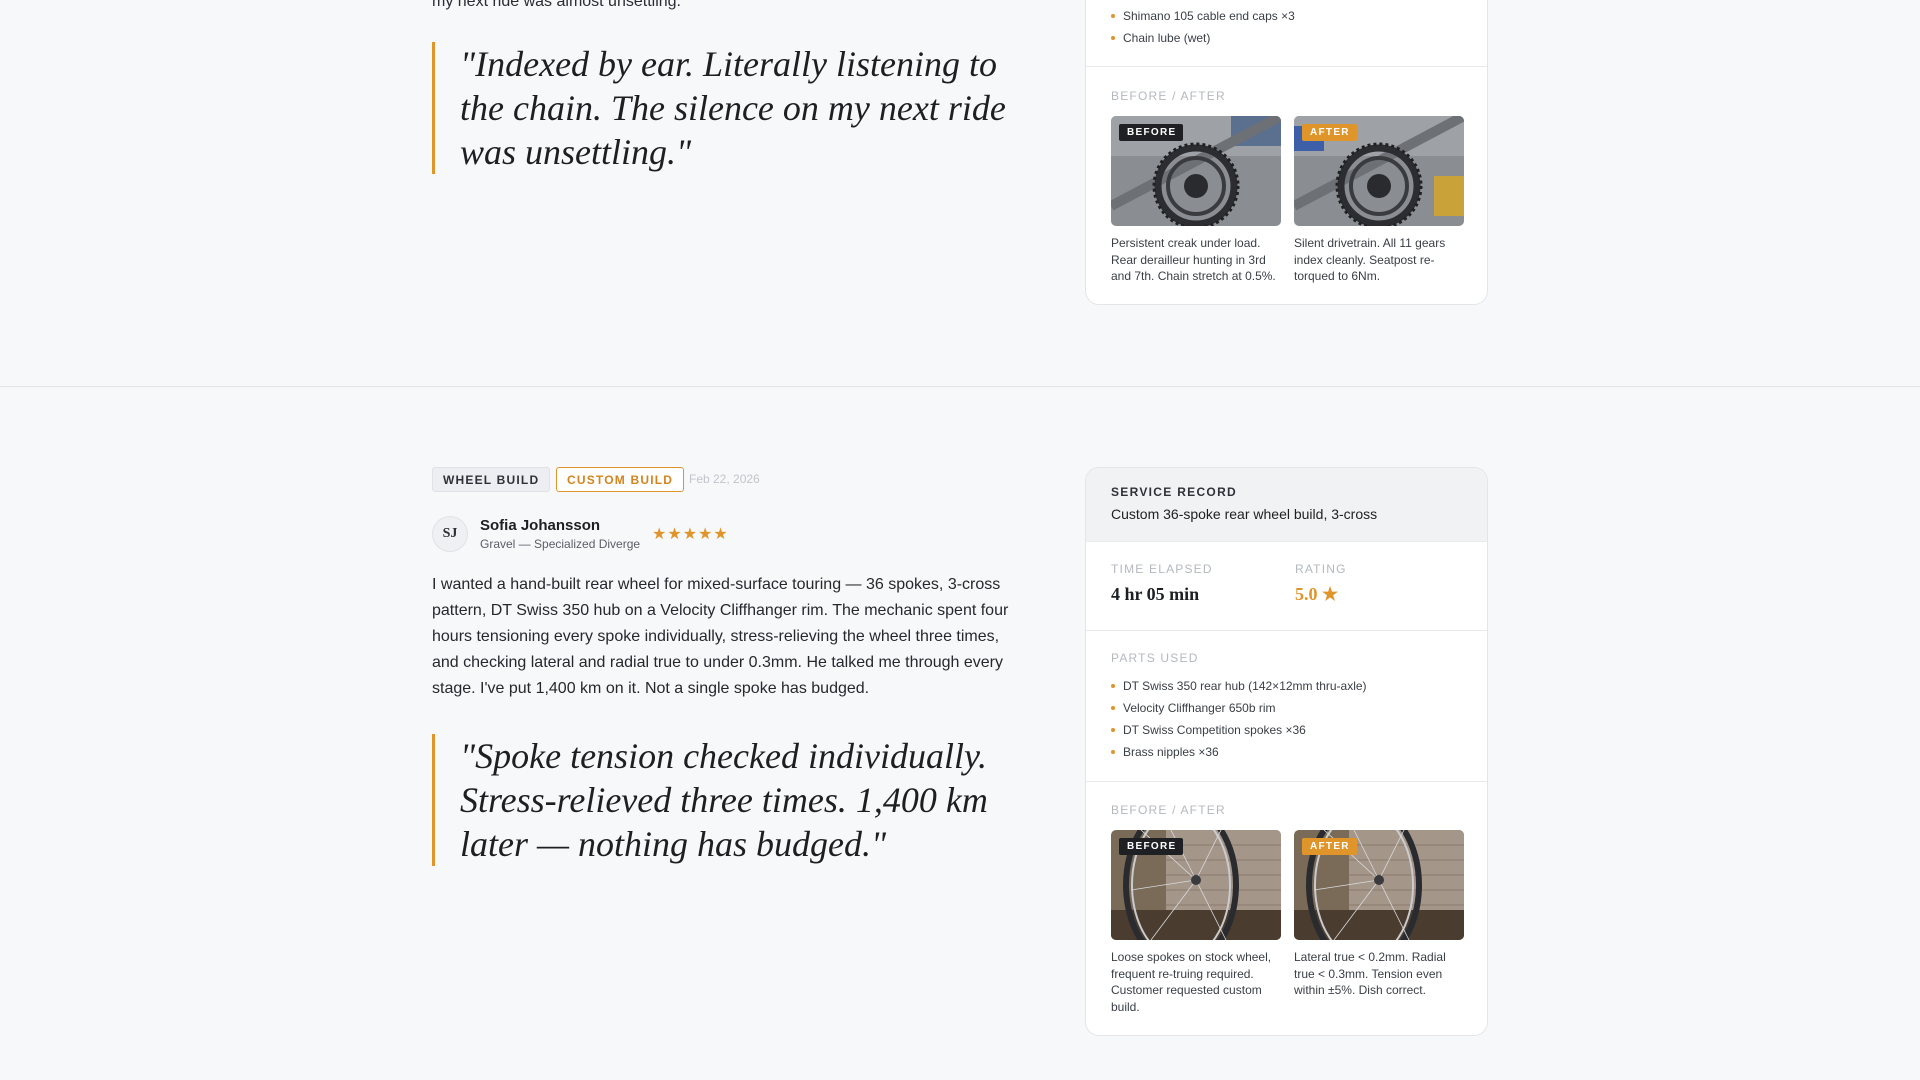  I want to click on review-body-tail: my next ride was almost unsettling., so click(556, 5).